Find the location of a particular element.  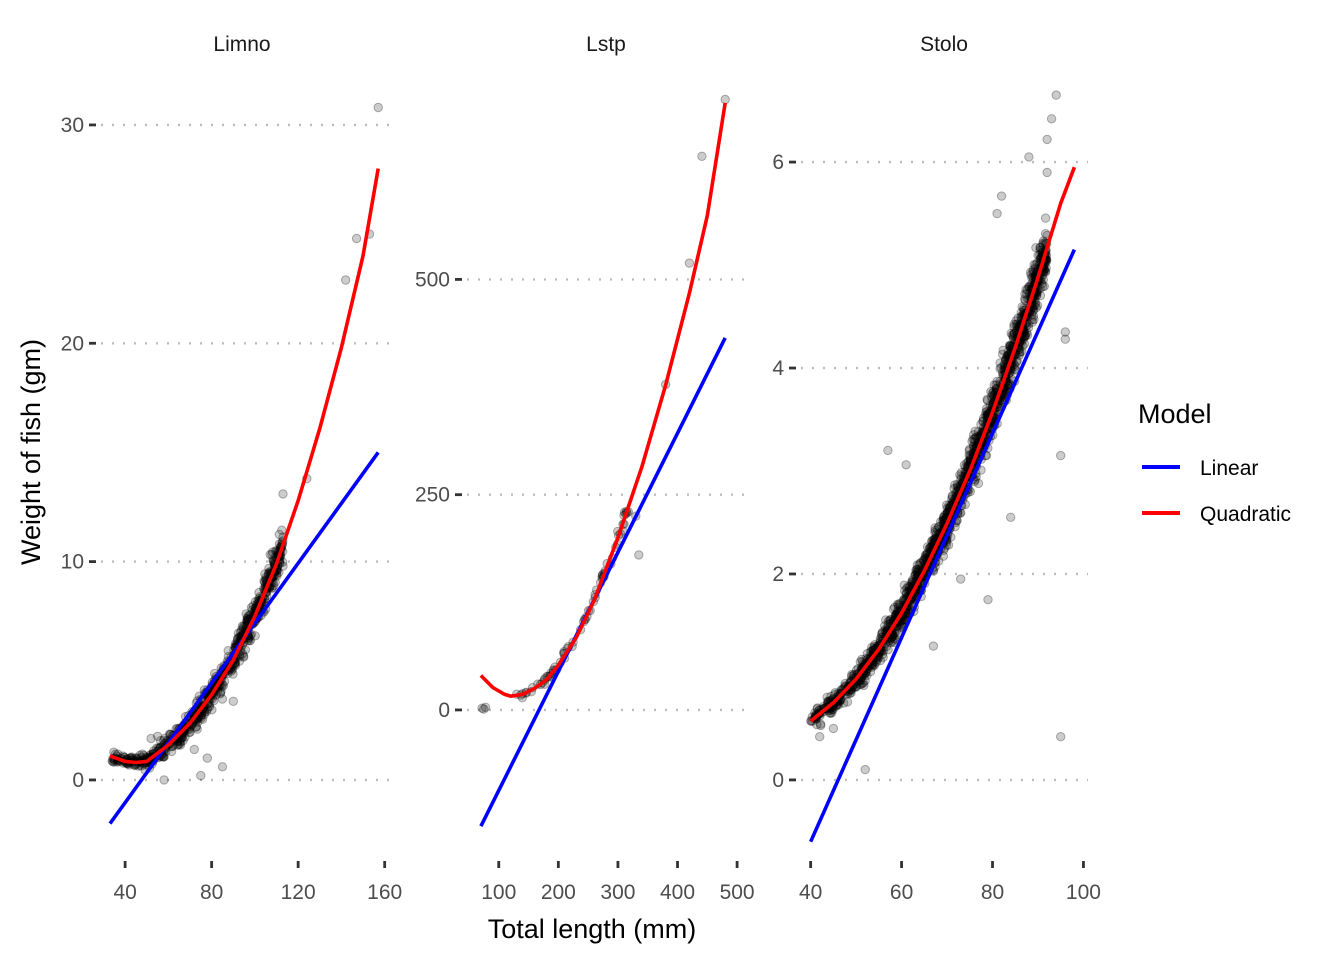

legend: Model Linear Quadratic is located at coordinates (1214, 462).